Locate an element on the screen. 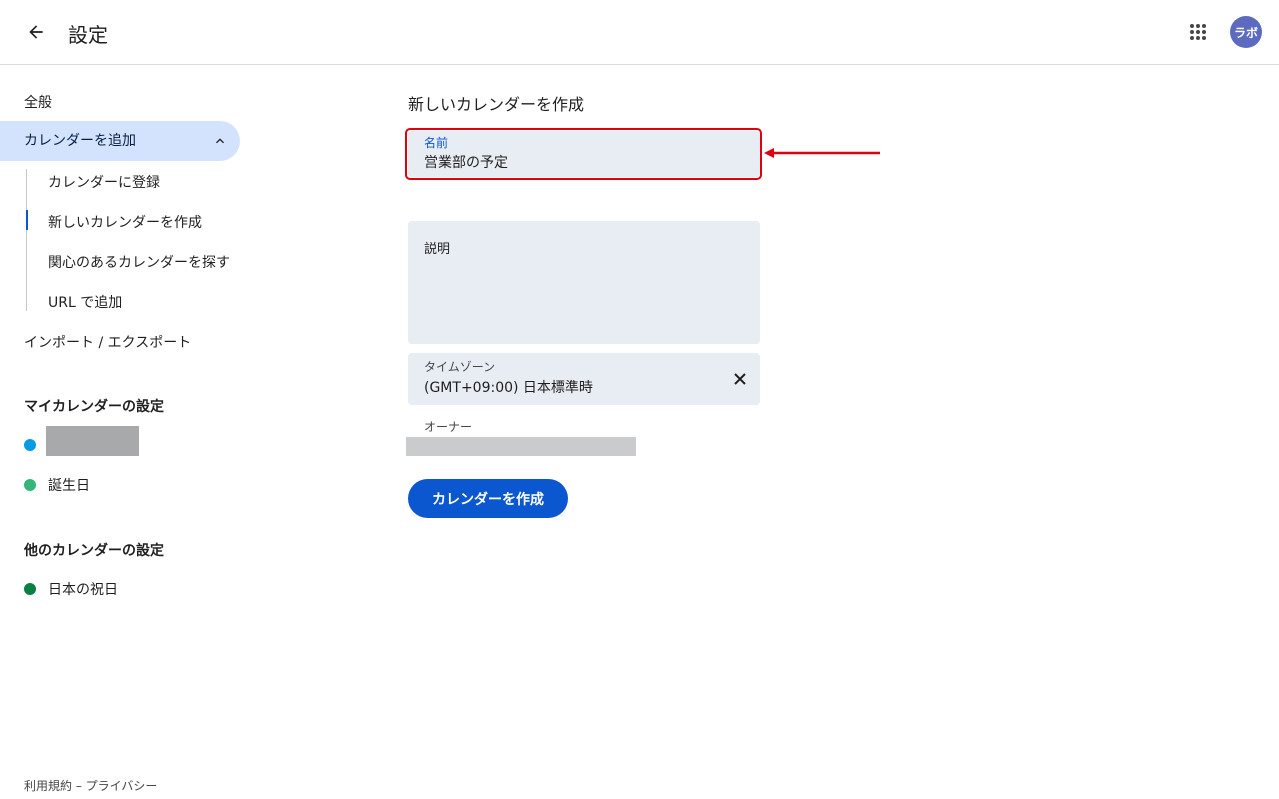 This screenshot has height=799, width=1279. owner-label: オーナー is located at coordinates (448, 427).